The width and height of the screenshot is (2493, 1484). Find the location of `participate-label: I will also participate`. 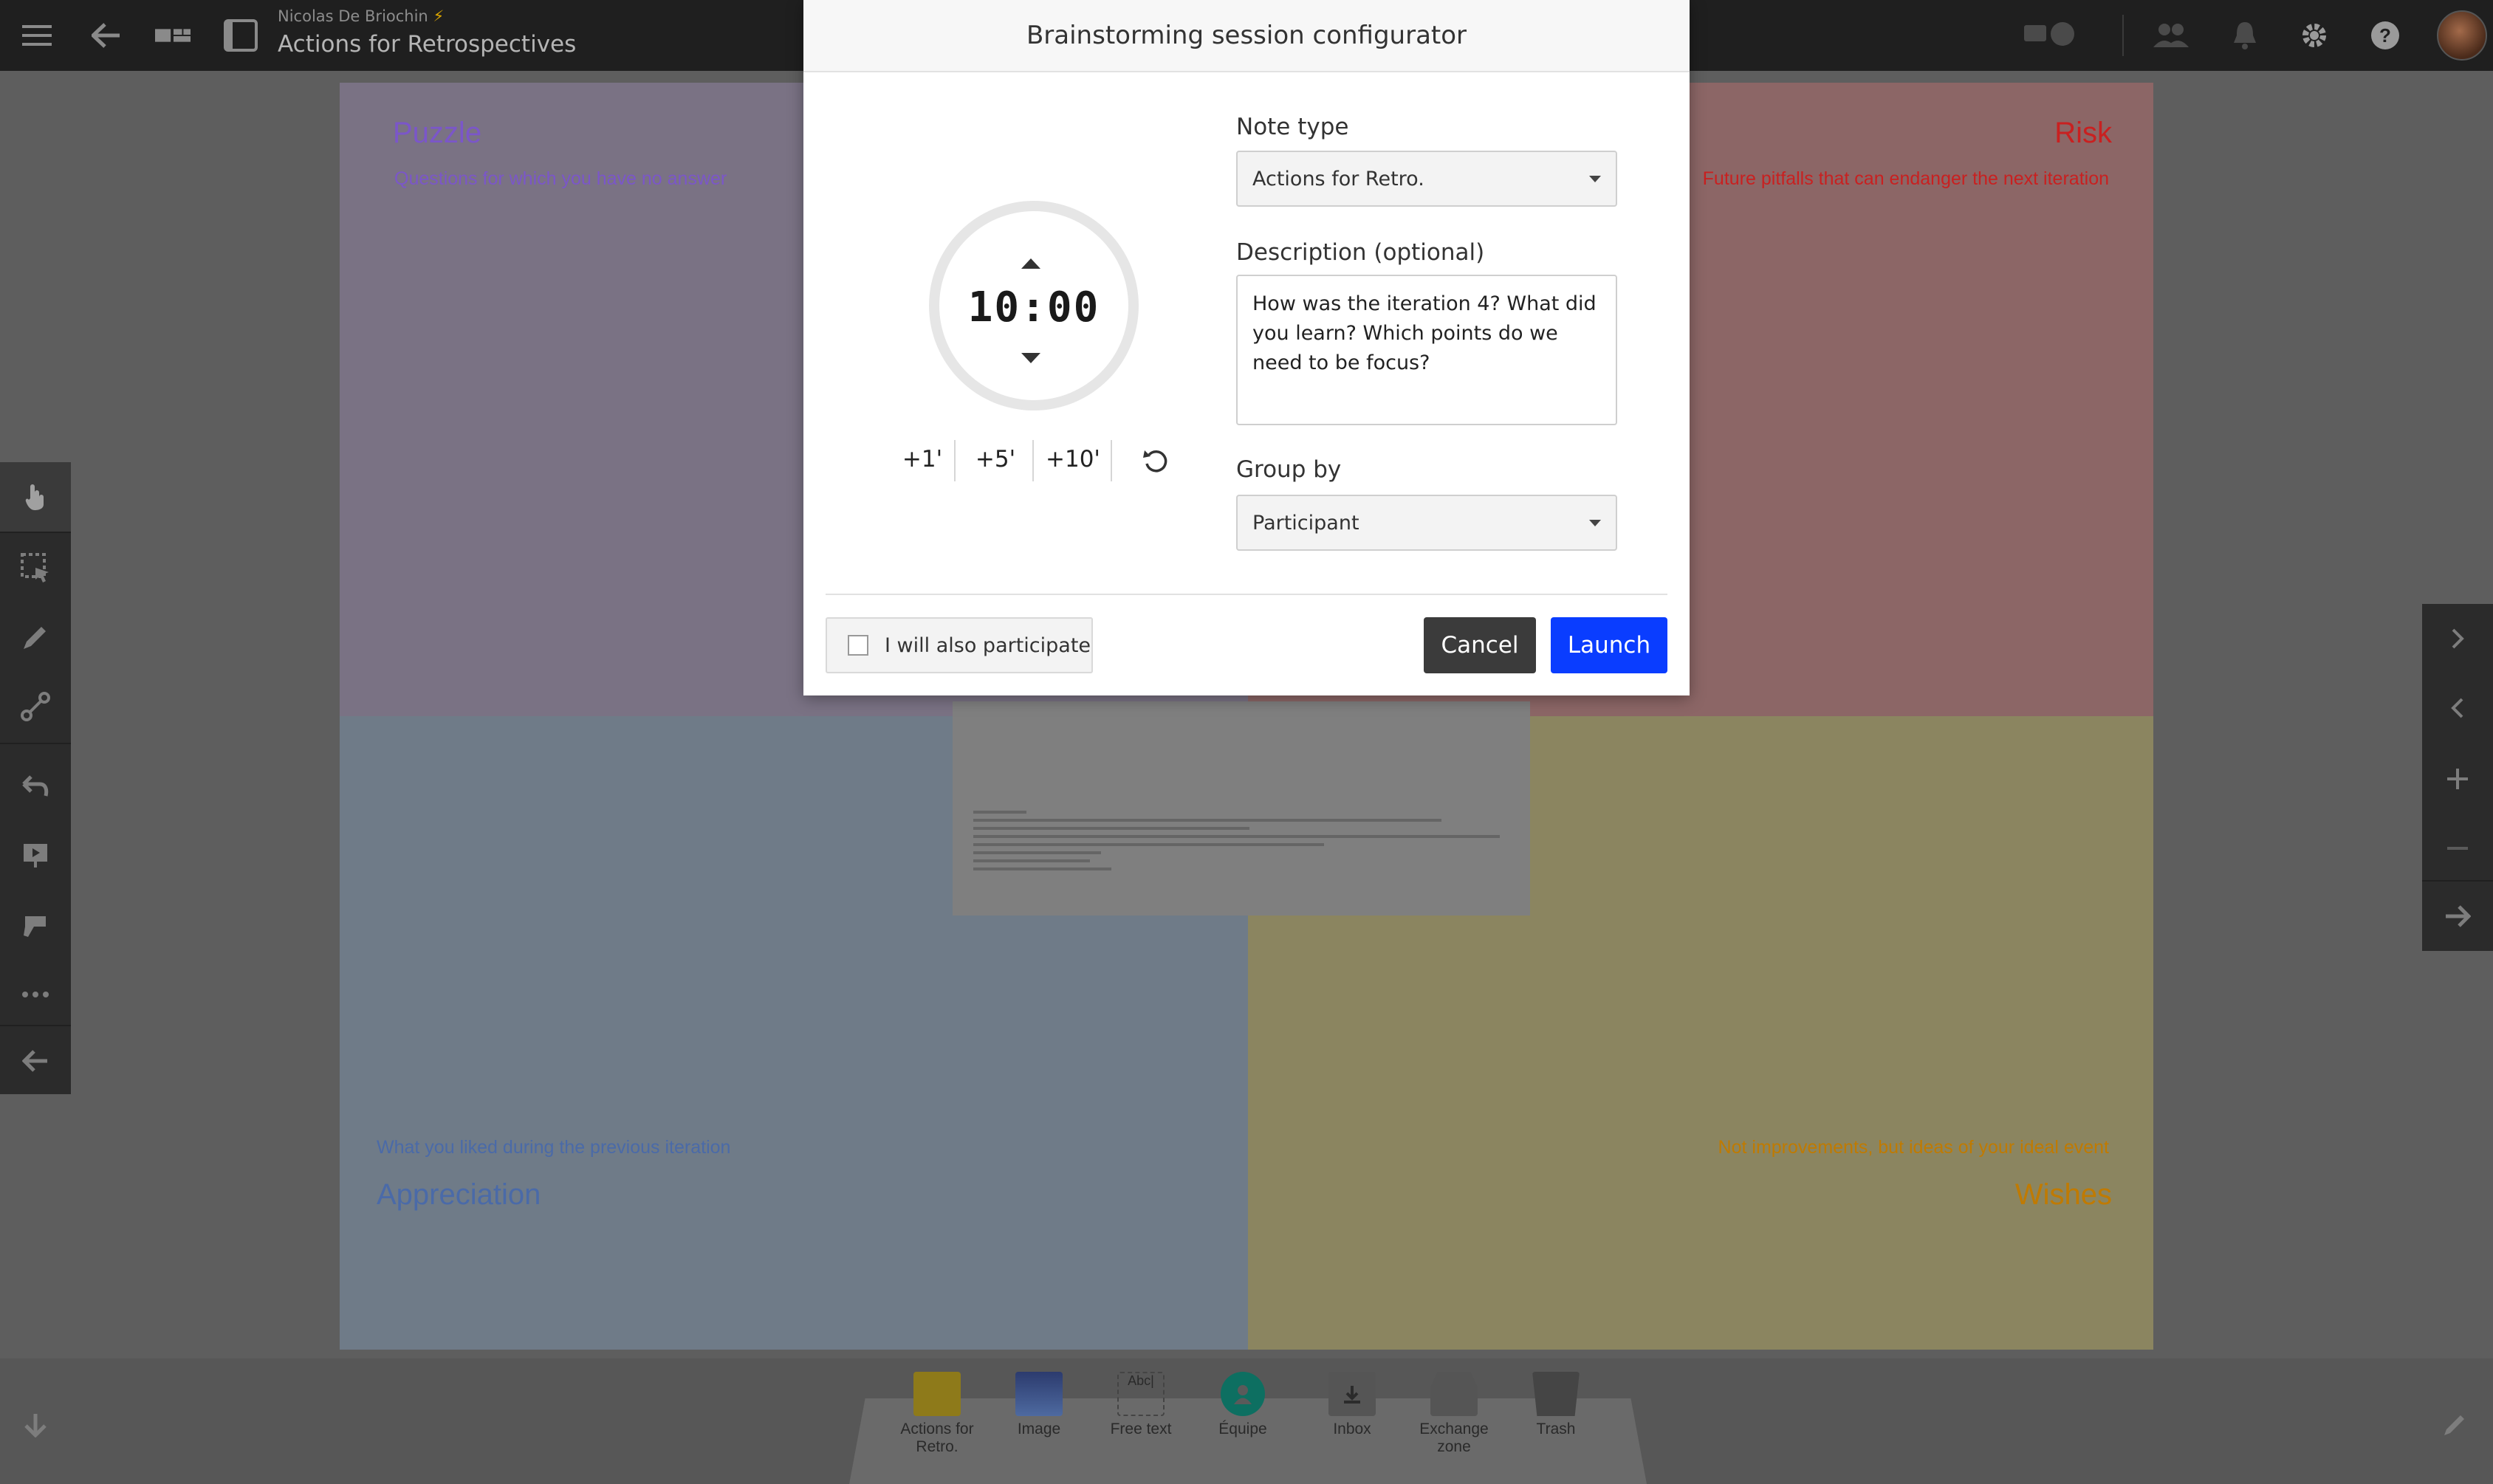

participate-label: I will also participate is located at coordinates (988, 645).